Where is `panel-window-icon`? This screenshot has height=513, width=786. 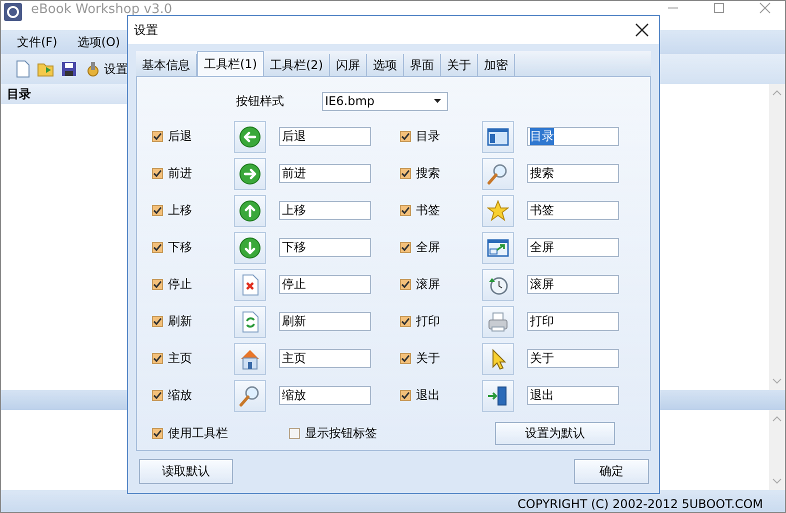
panel-window-icon is located at coordinates (498, 137).